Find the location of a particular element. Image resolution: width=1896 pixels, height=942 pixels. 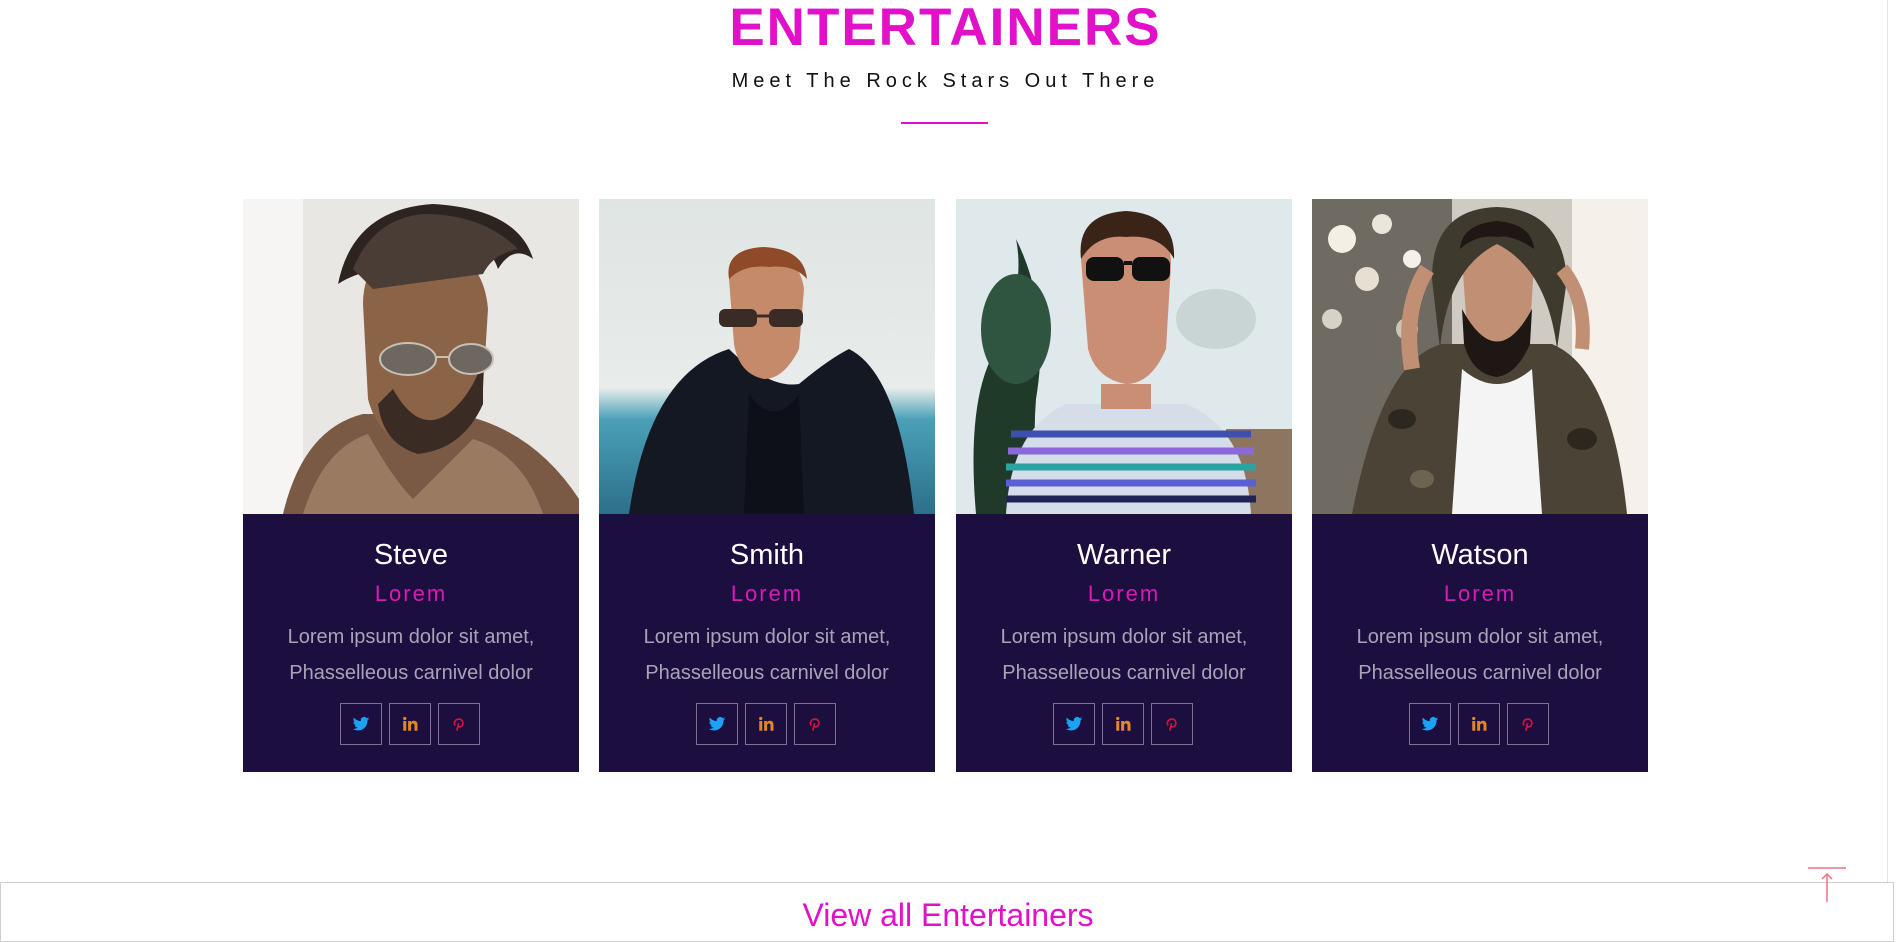

view-all-entertainers-link: View all Entertainers is located at coordinates (948, 915).